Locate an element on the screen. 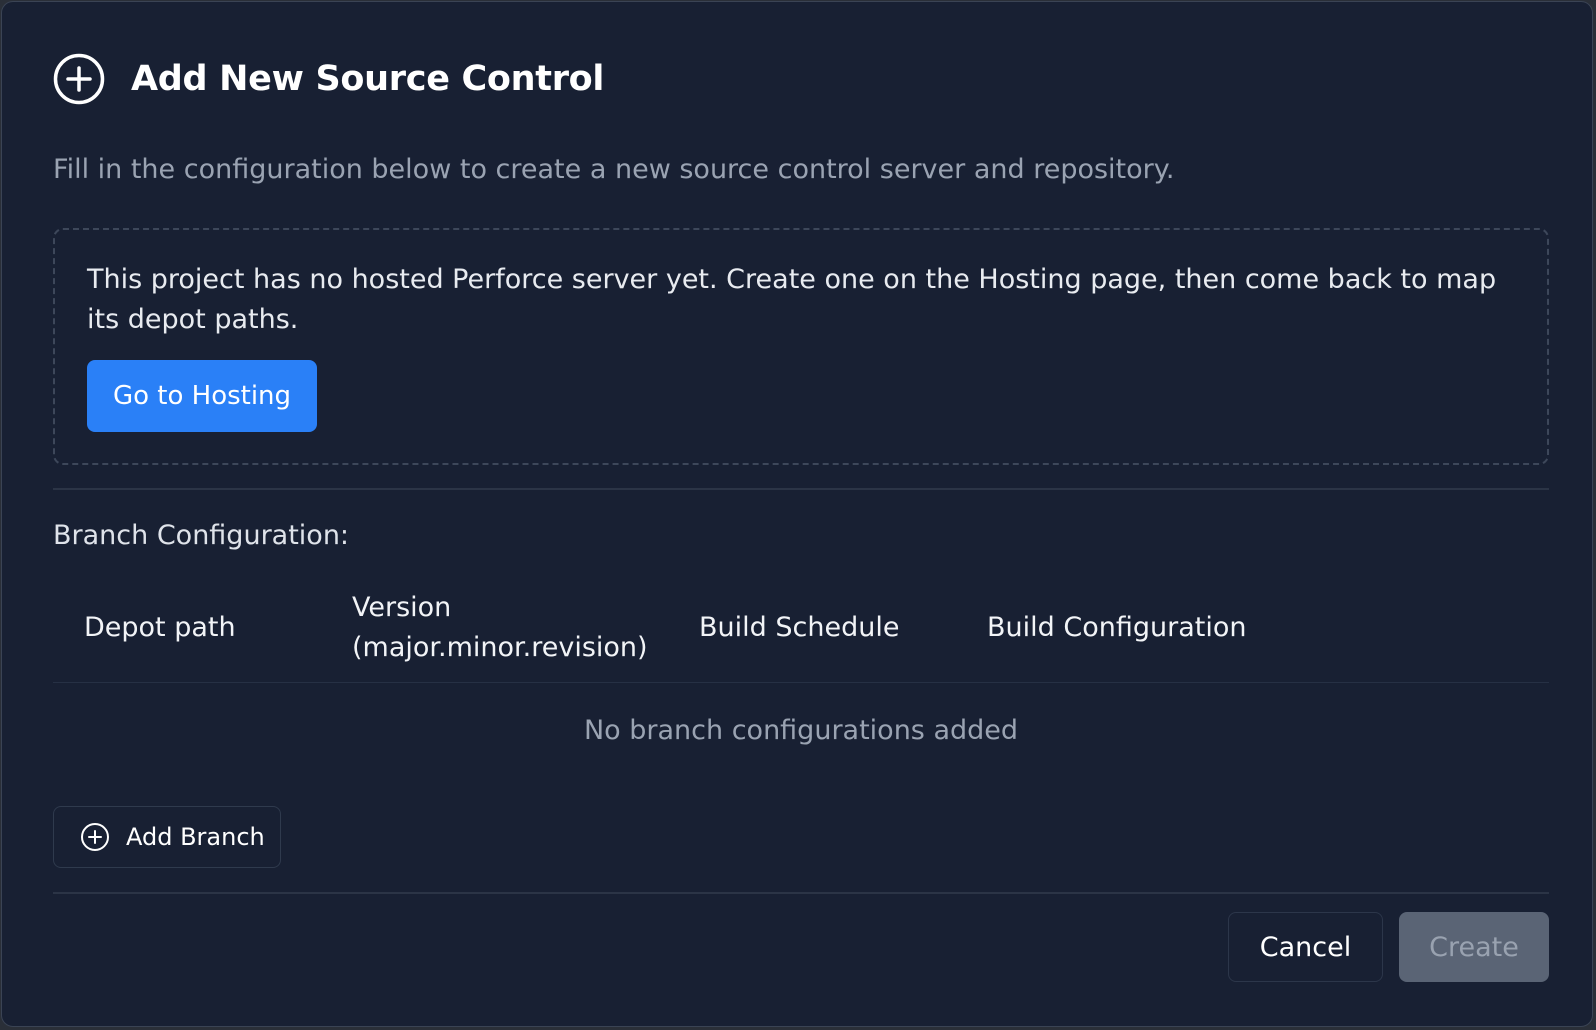 This screenshot has height=1030, width=1596. empty-branches-message: No branch configurations added is located at coordinates (801, 730).